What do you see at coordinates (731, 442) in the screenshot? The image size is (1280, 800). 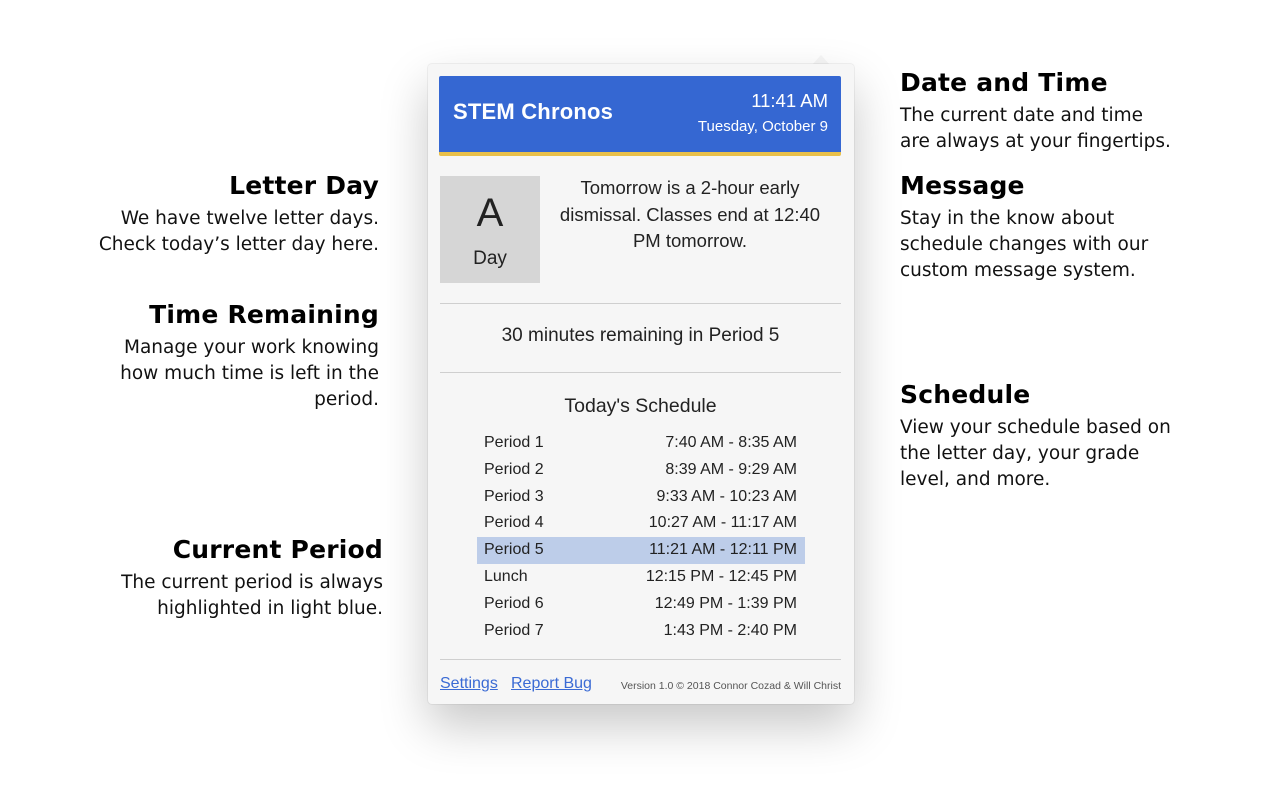 I see `schedule-period-time: 7:40 AM - 8:35 AM` at bounding box center [731, 442].